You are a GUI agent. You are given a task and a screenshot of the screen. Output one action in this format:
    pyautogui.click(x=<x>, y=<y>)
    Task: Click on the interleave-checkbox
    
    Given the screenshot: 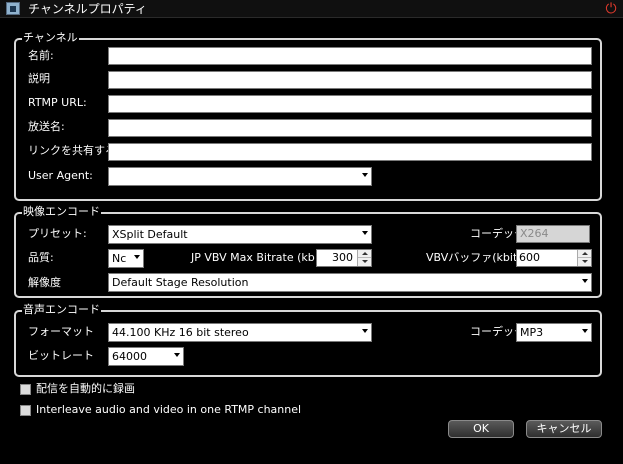 What is the action you would take?
    pyautogui.click(x=25, y=410)
    